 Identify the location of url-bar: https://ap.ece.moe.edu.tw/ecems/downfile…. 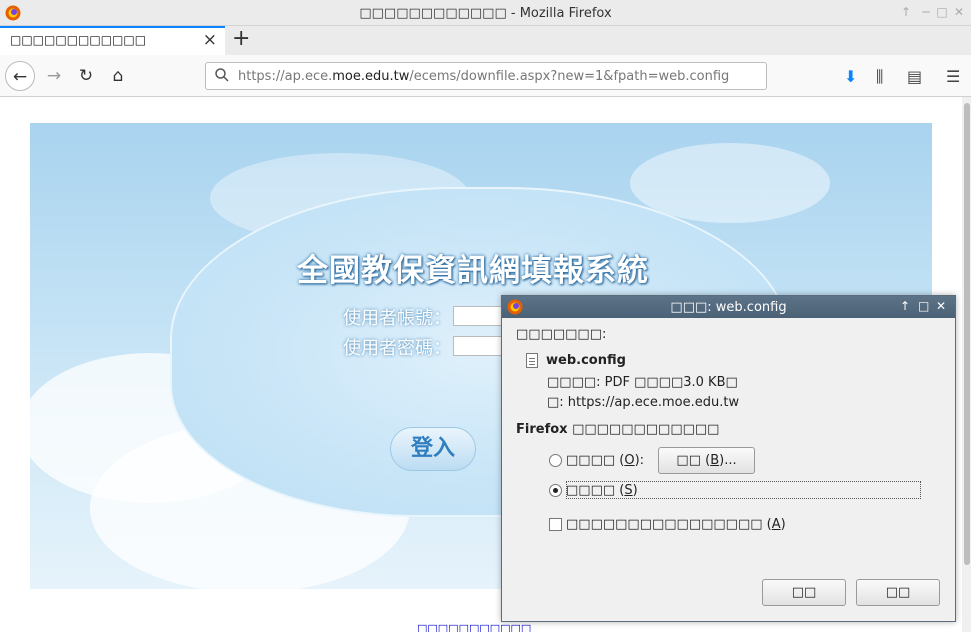
(486, 76).